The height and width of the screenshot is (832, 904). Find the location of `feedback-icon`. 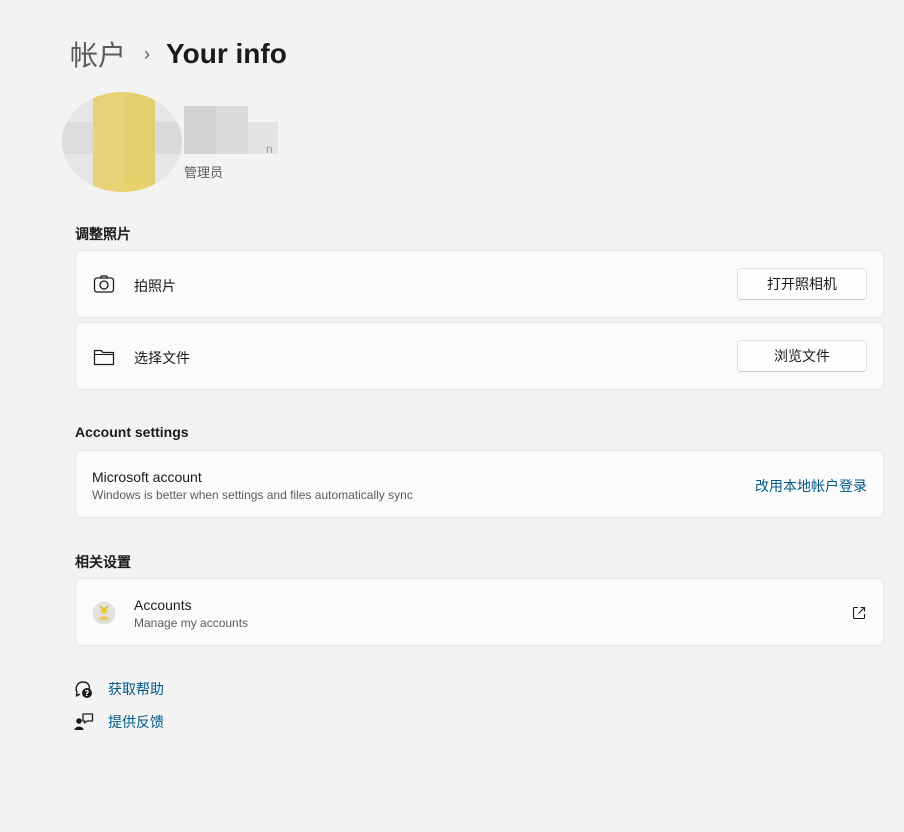

feedback-icon is located at coordinates (84, 721).